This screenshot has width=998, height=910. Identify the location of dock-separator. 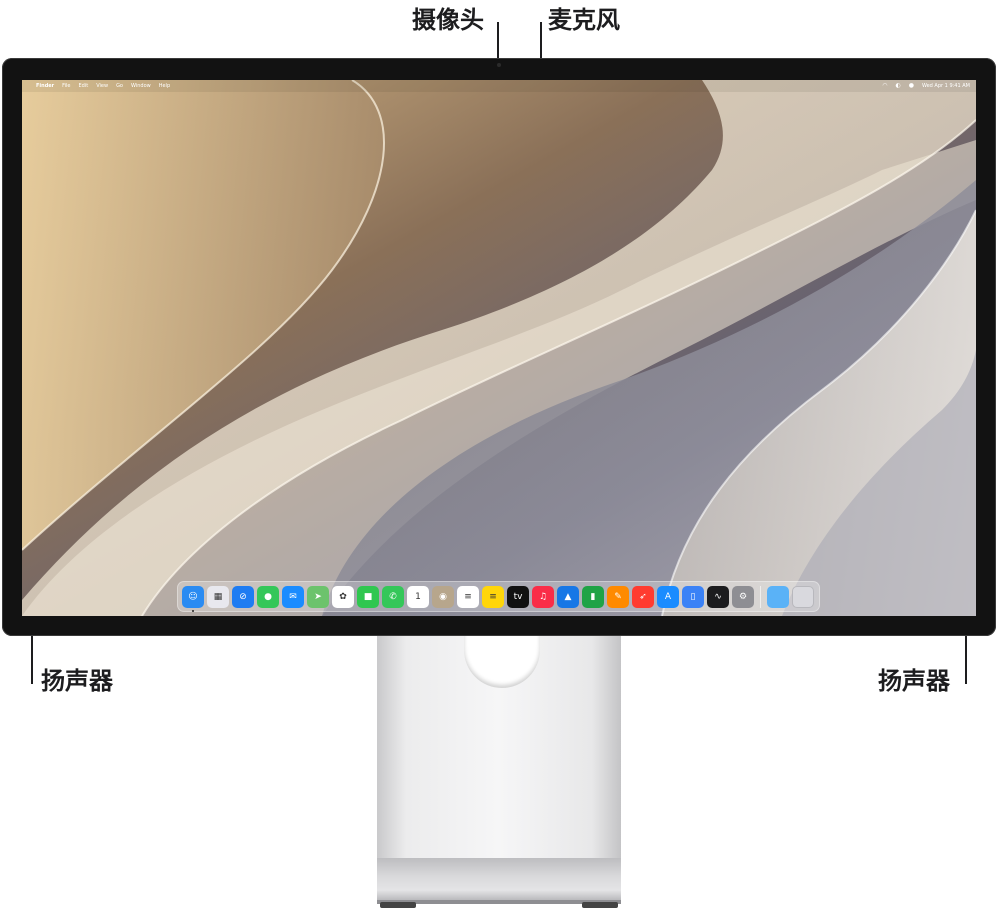
(760, 596).